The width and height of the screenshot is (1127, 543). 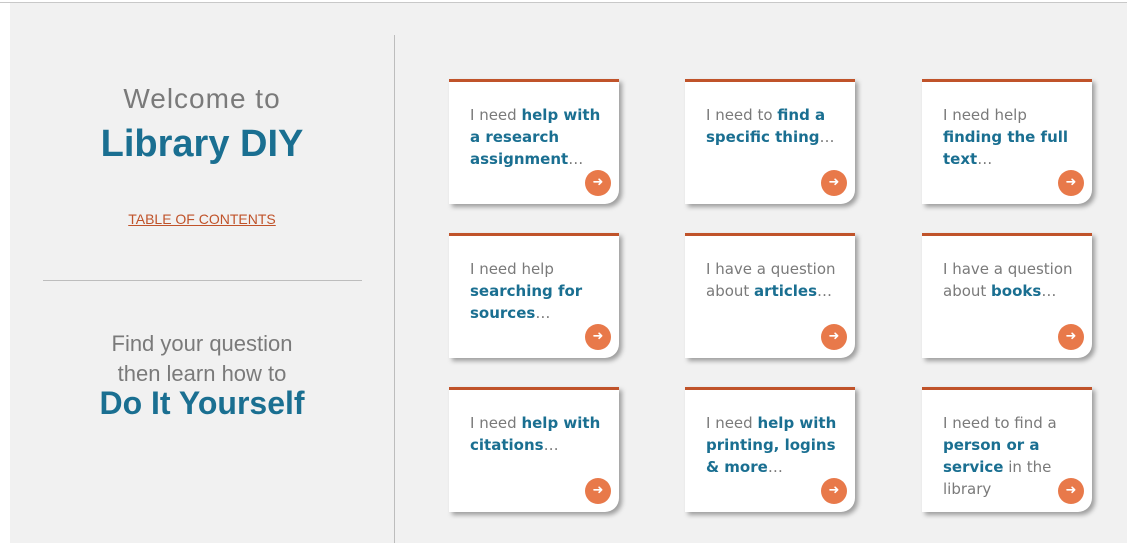 I want to click on card-text-pre: I need to find a, so click(x=1000, y=423).